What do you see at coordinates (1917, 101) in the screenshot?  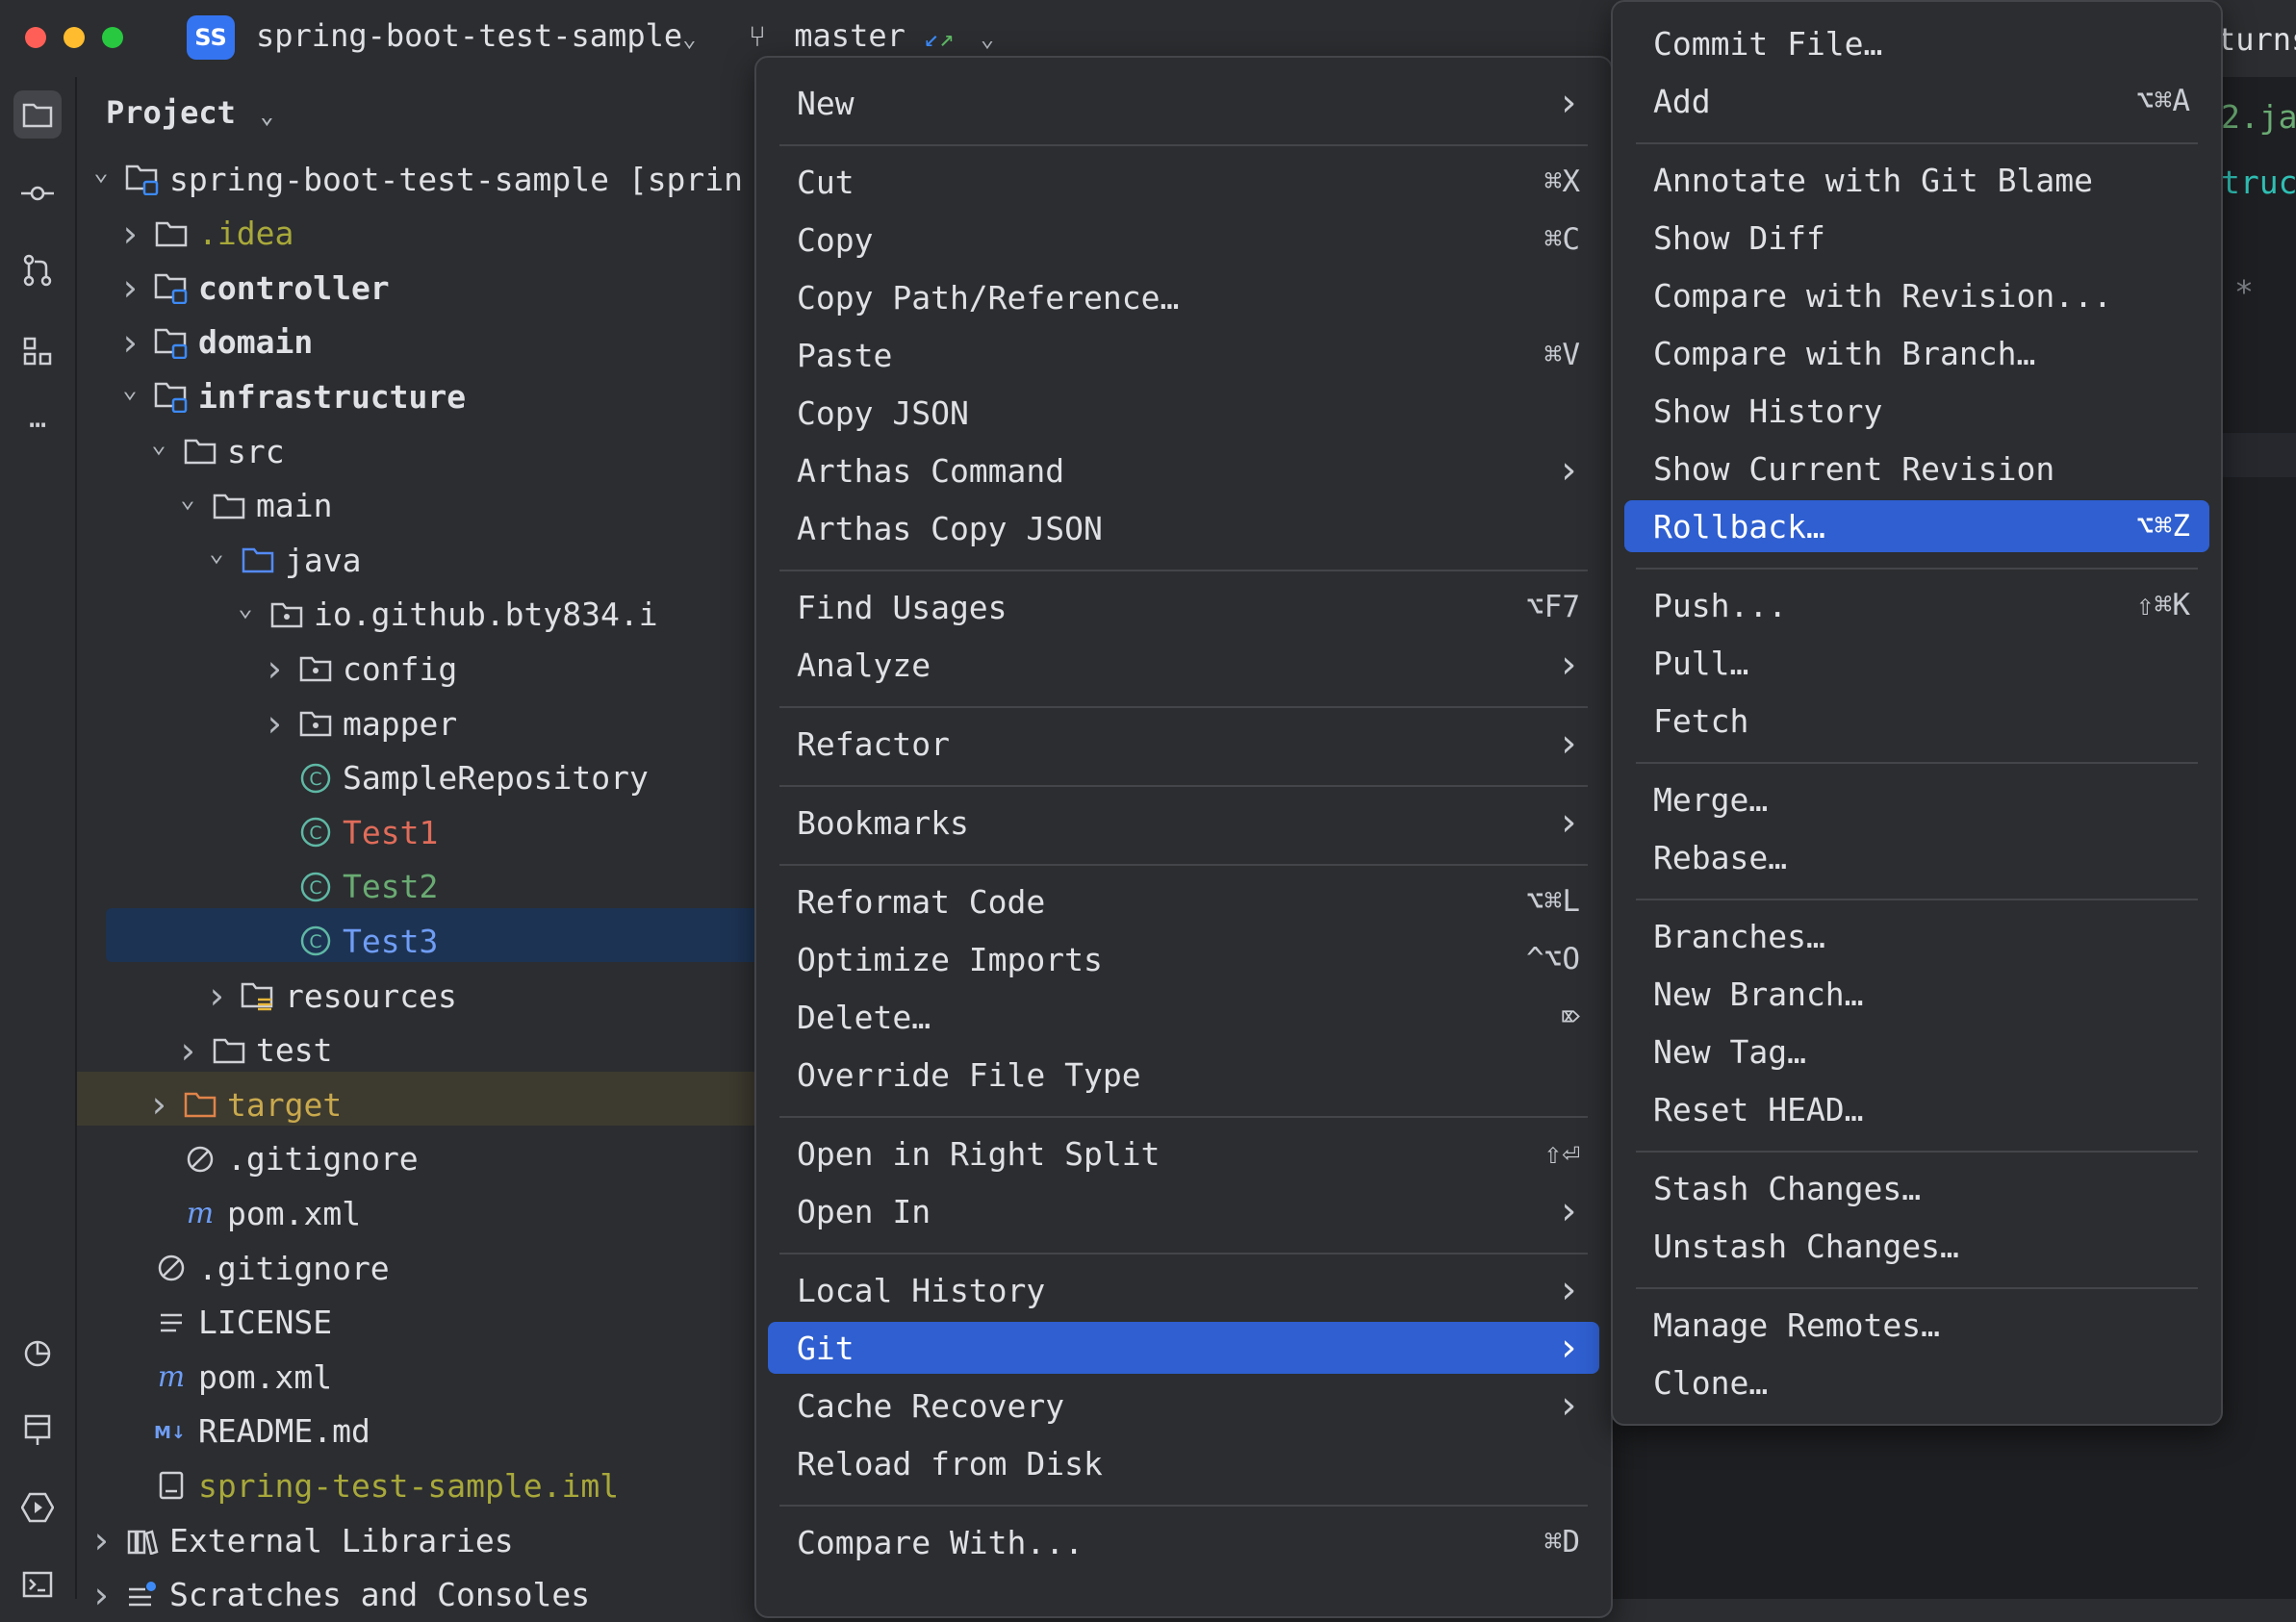 I see `menu-item-add: Add ⌥⌘A` at bounding box center [1917, 101].